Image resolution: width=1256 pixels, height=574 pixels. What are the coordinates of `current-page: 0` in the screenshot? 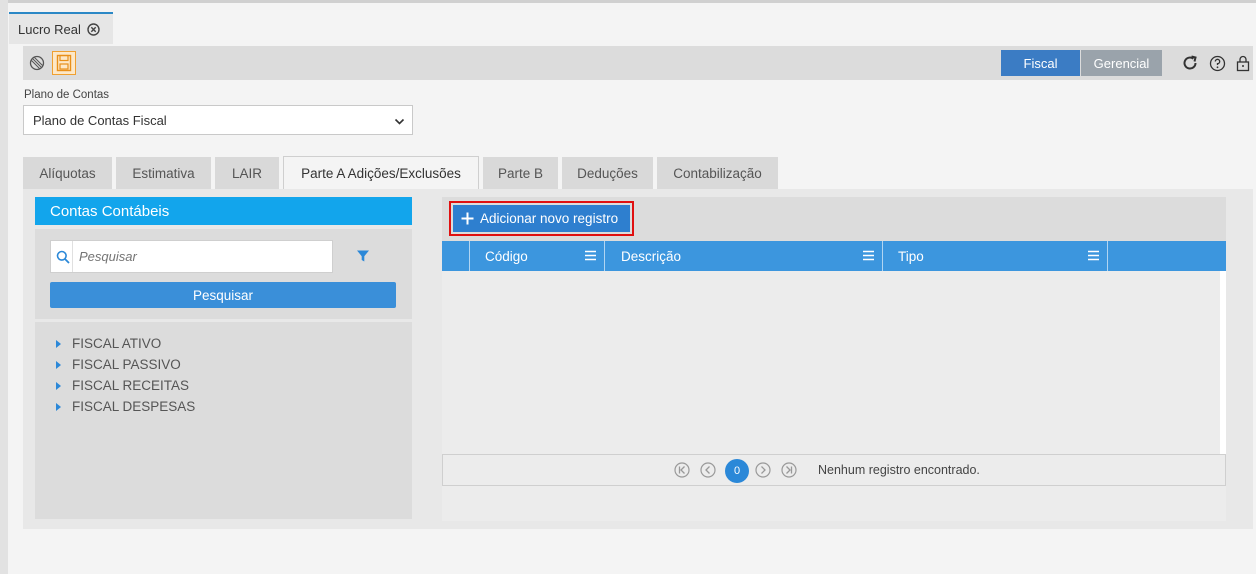 It's located at (737, 471).